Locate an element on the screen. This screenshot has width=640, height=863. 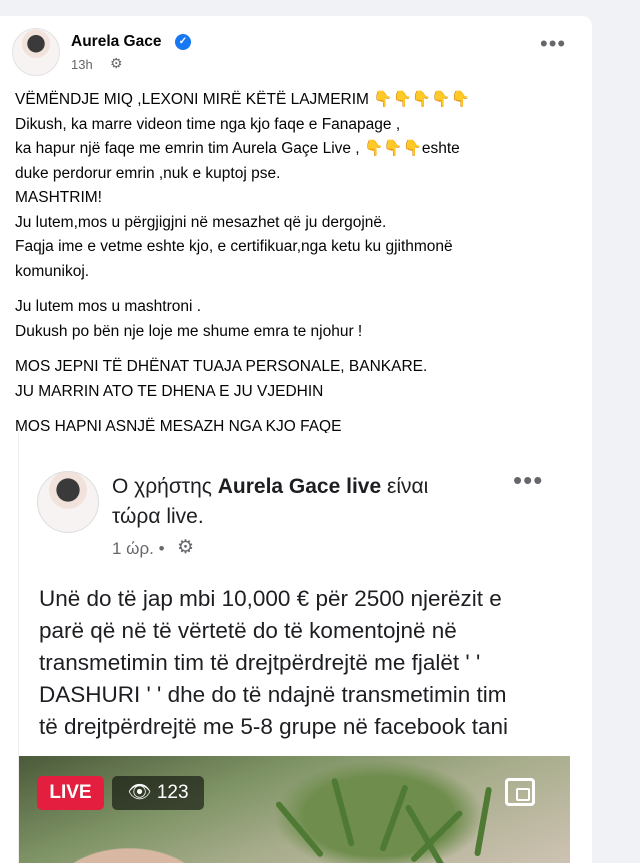
screenshot-more-icon: ••• is located at coordinates (528, 480).